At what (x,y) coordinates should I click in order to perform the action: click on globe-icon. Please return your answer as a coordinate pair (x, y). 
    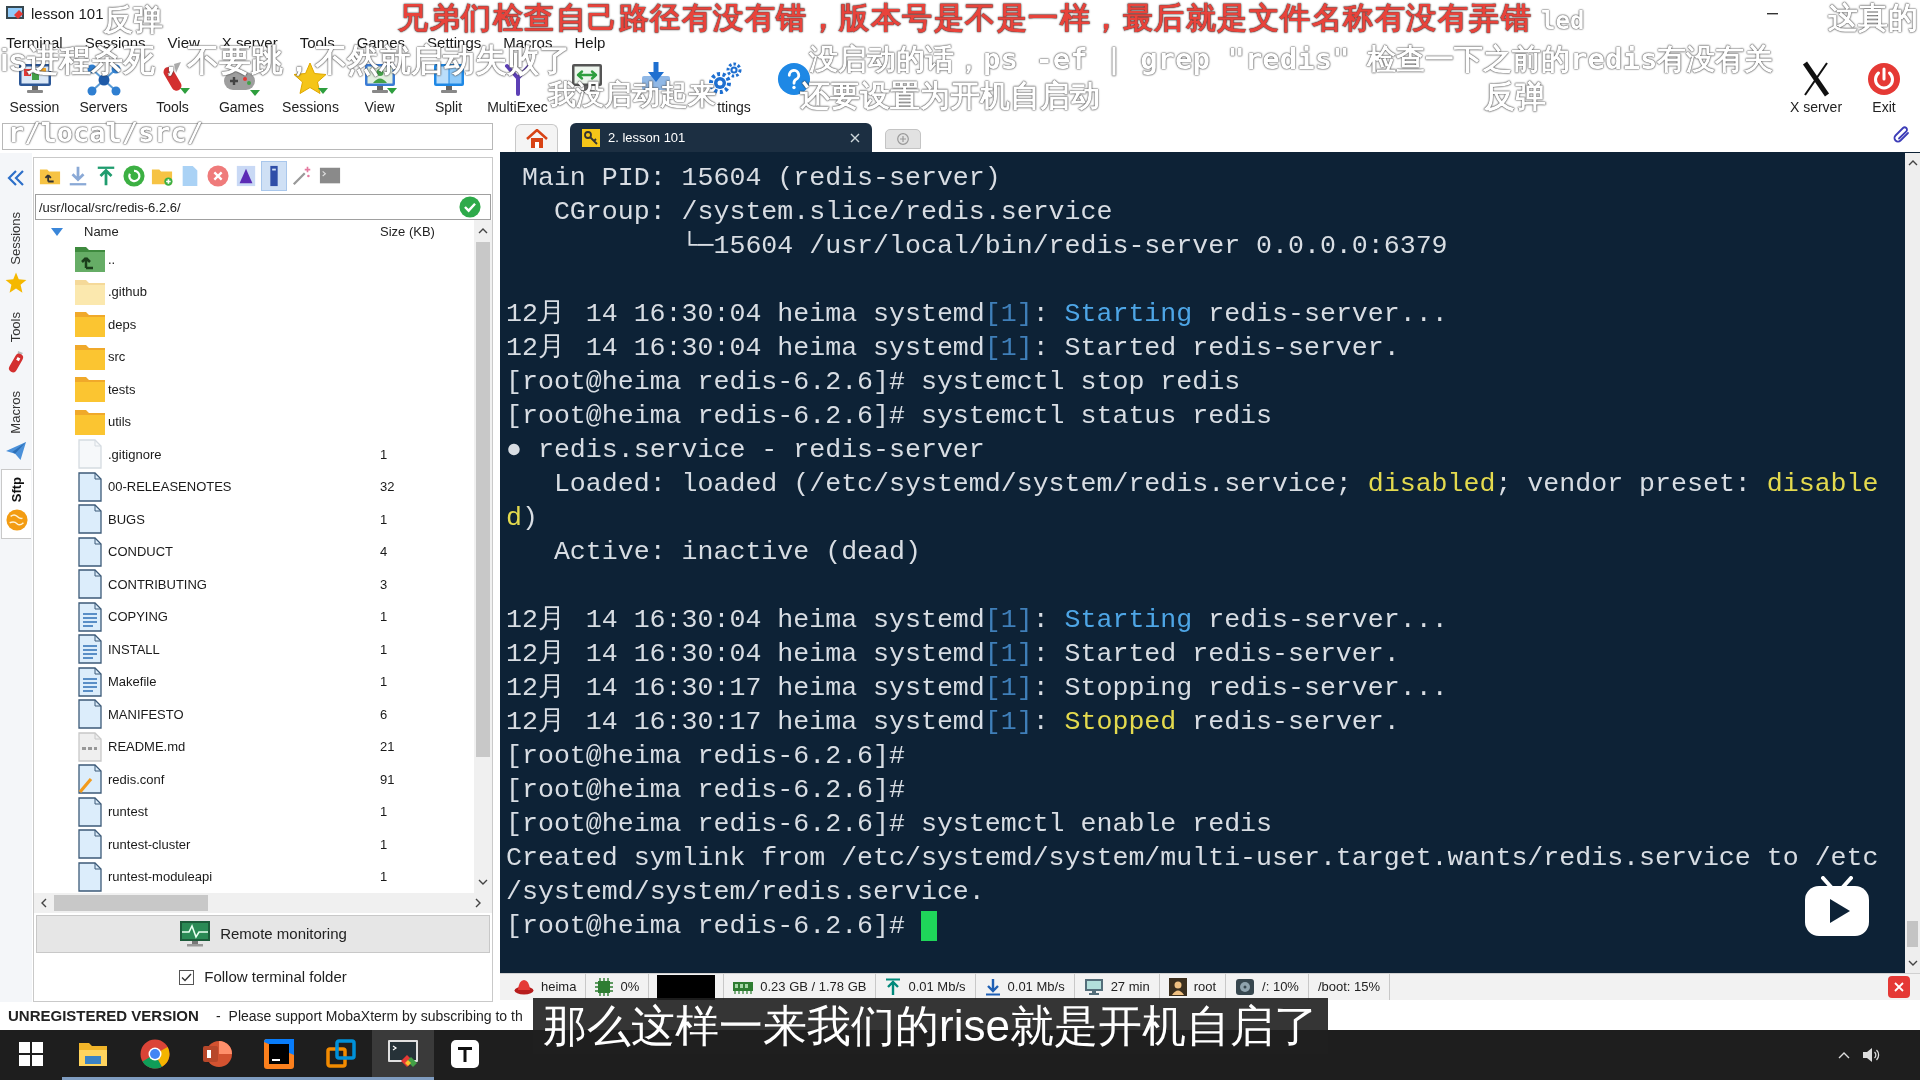
    Looking at the image, I should click on (16, 520).